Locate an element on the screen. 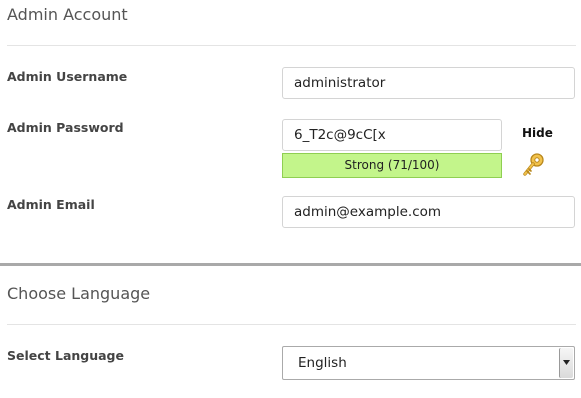  language-select-value: English is located at coordinates (322, 363).